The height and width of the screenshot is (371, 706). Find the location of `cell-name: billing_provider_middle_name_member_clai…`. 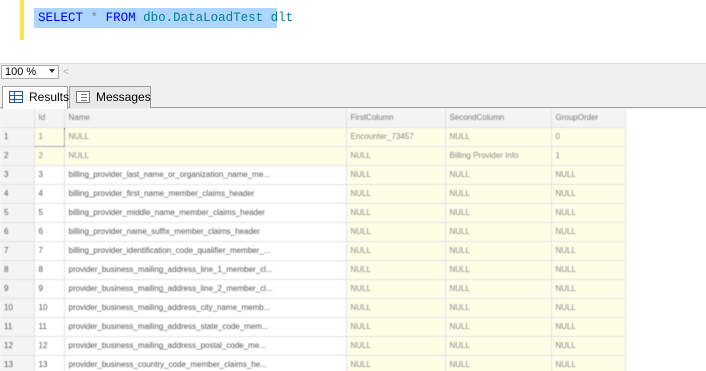

cell-name: billing_provider_middle_name_member_clai… is located at coordinates (205, 213).